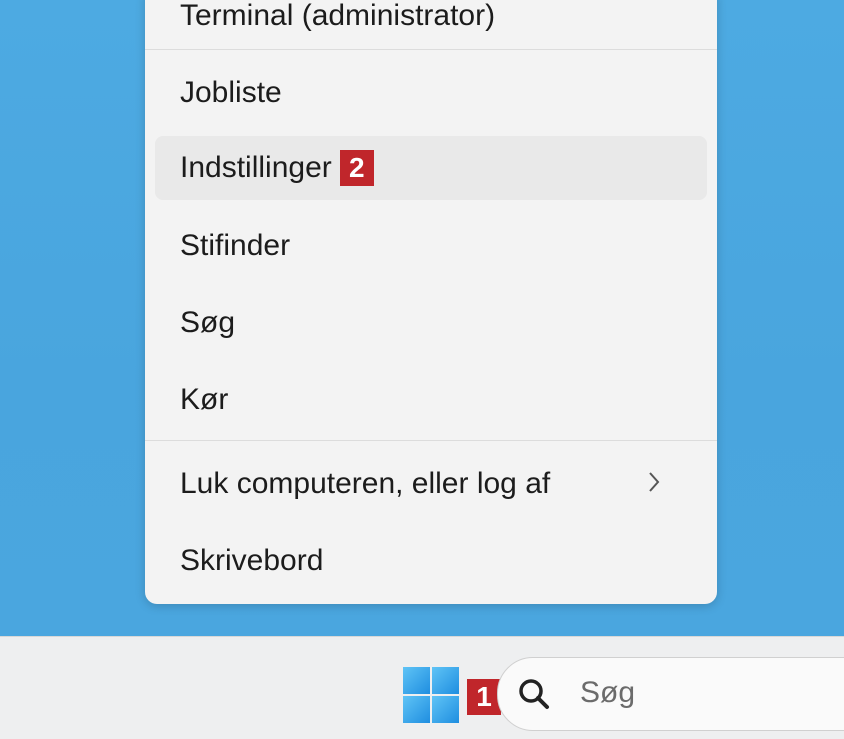 The height and width of the screenshot is (739, 844). I want to click on menu-item-shutdown-signout: Luk computeren, eller log af, so click(431, 484).